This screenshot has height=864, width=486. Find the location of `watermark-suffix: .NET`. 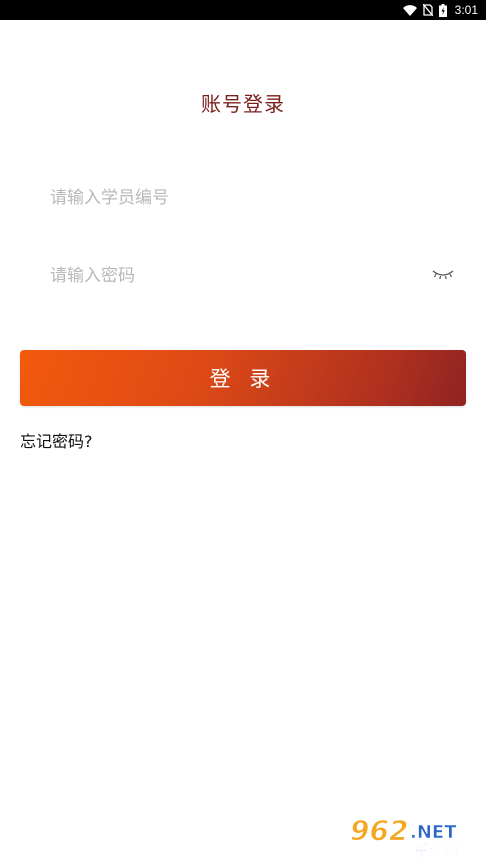

watermark-suffix: .NET is located at coordinates (433, 832).